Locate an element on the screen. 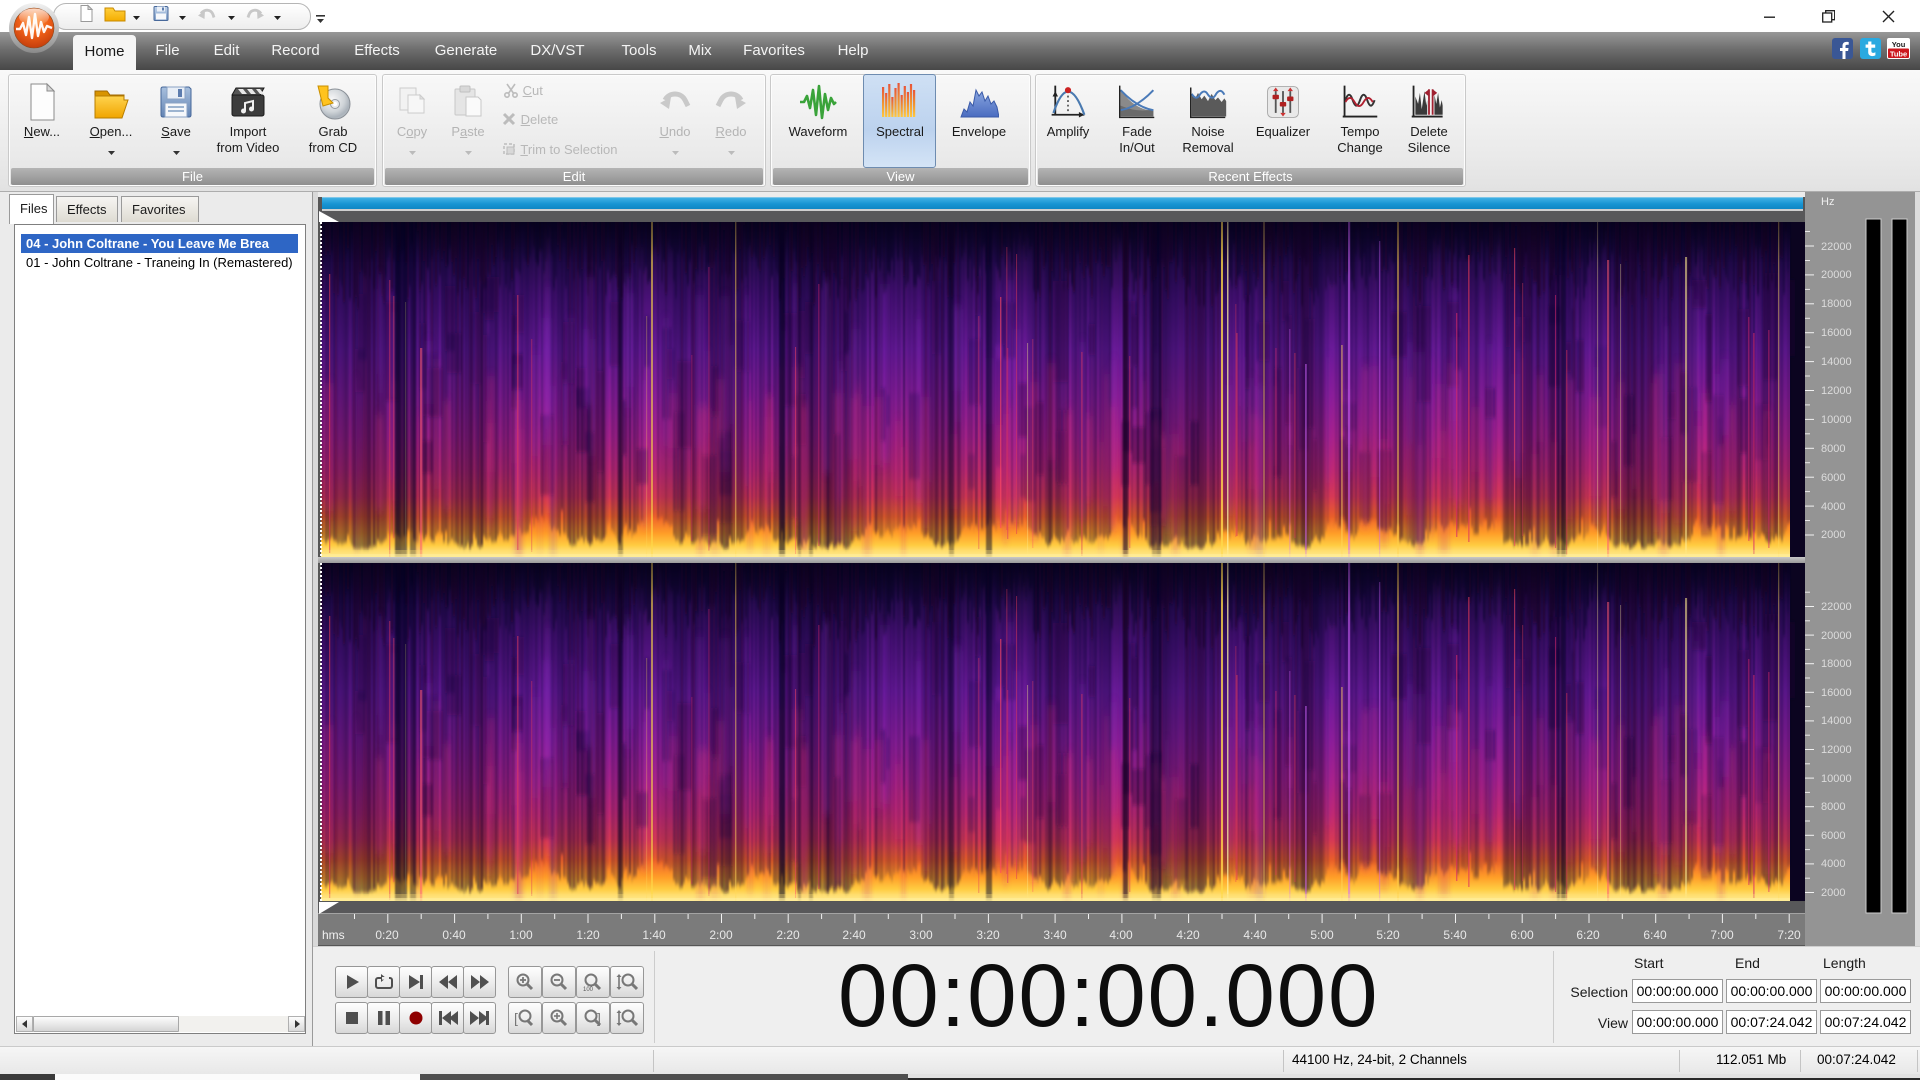  svg-text: 2:20 is located at coordinates (788, 935).